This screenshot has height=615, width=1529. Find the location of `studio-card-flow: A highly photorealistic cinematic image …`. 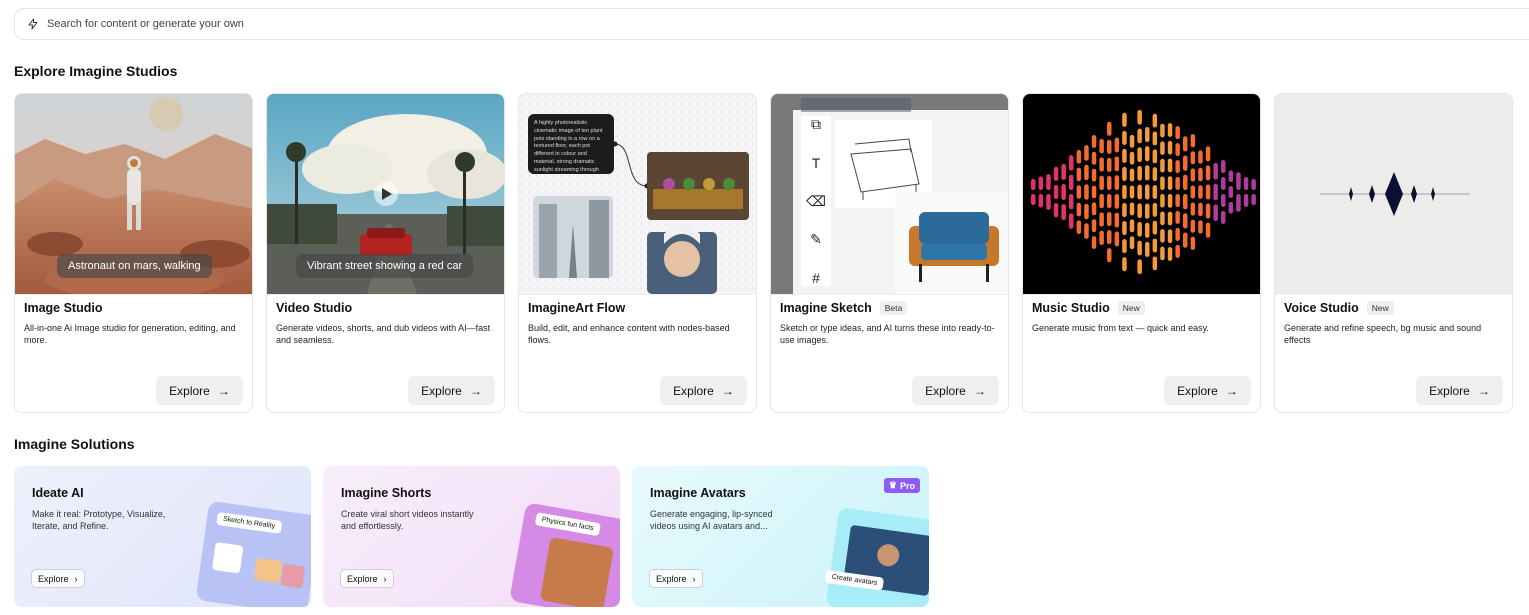

studio-card-flow: A highly photorealistic cinematic image … is located at coordinates (637, 253).